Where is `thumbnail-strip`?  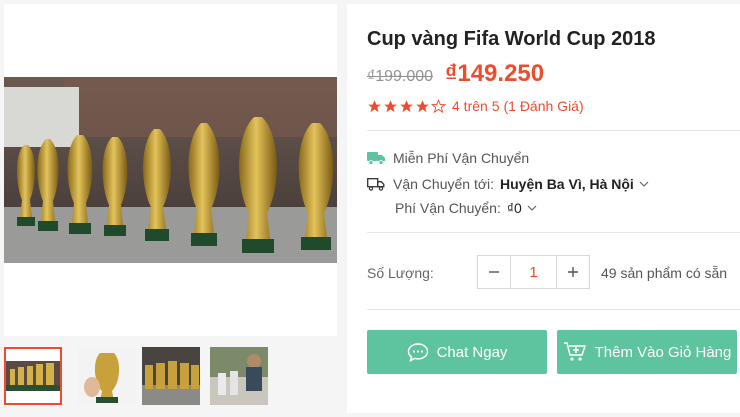
thumbnail-strip is located at coordinates (172, 377).